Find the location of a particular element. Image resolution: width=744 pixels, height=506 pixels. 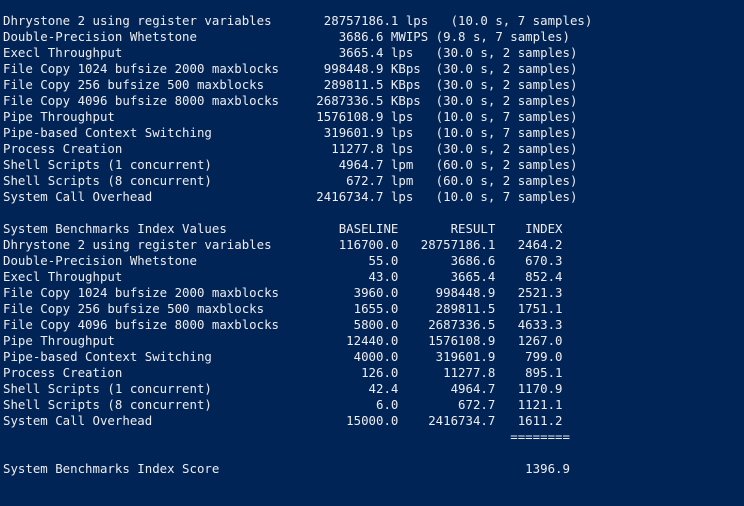

index-row: Execl Throughput 43.0 3665.4 852.4 is located at coordinates (283, 276).